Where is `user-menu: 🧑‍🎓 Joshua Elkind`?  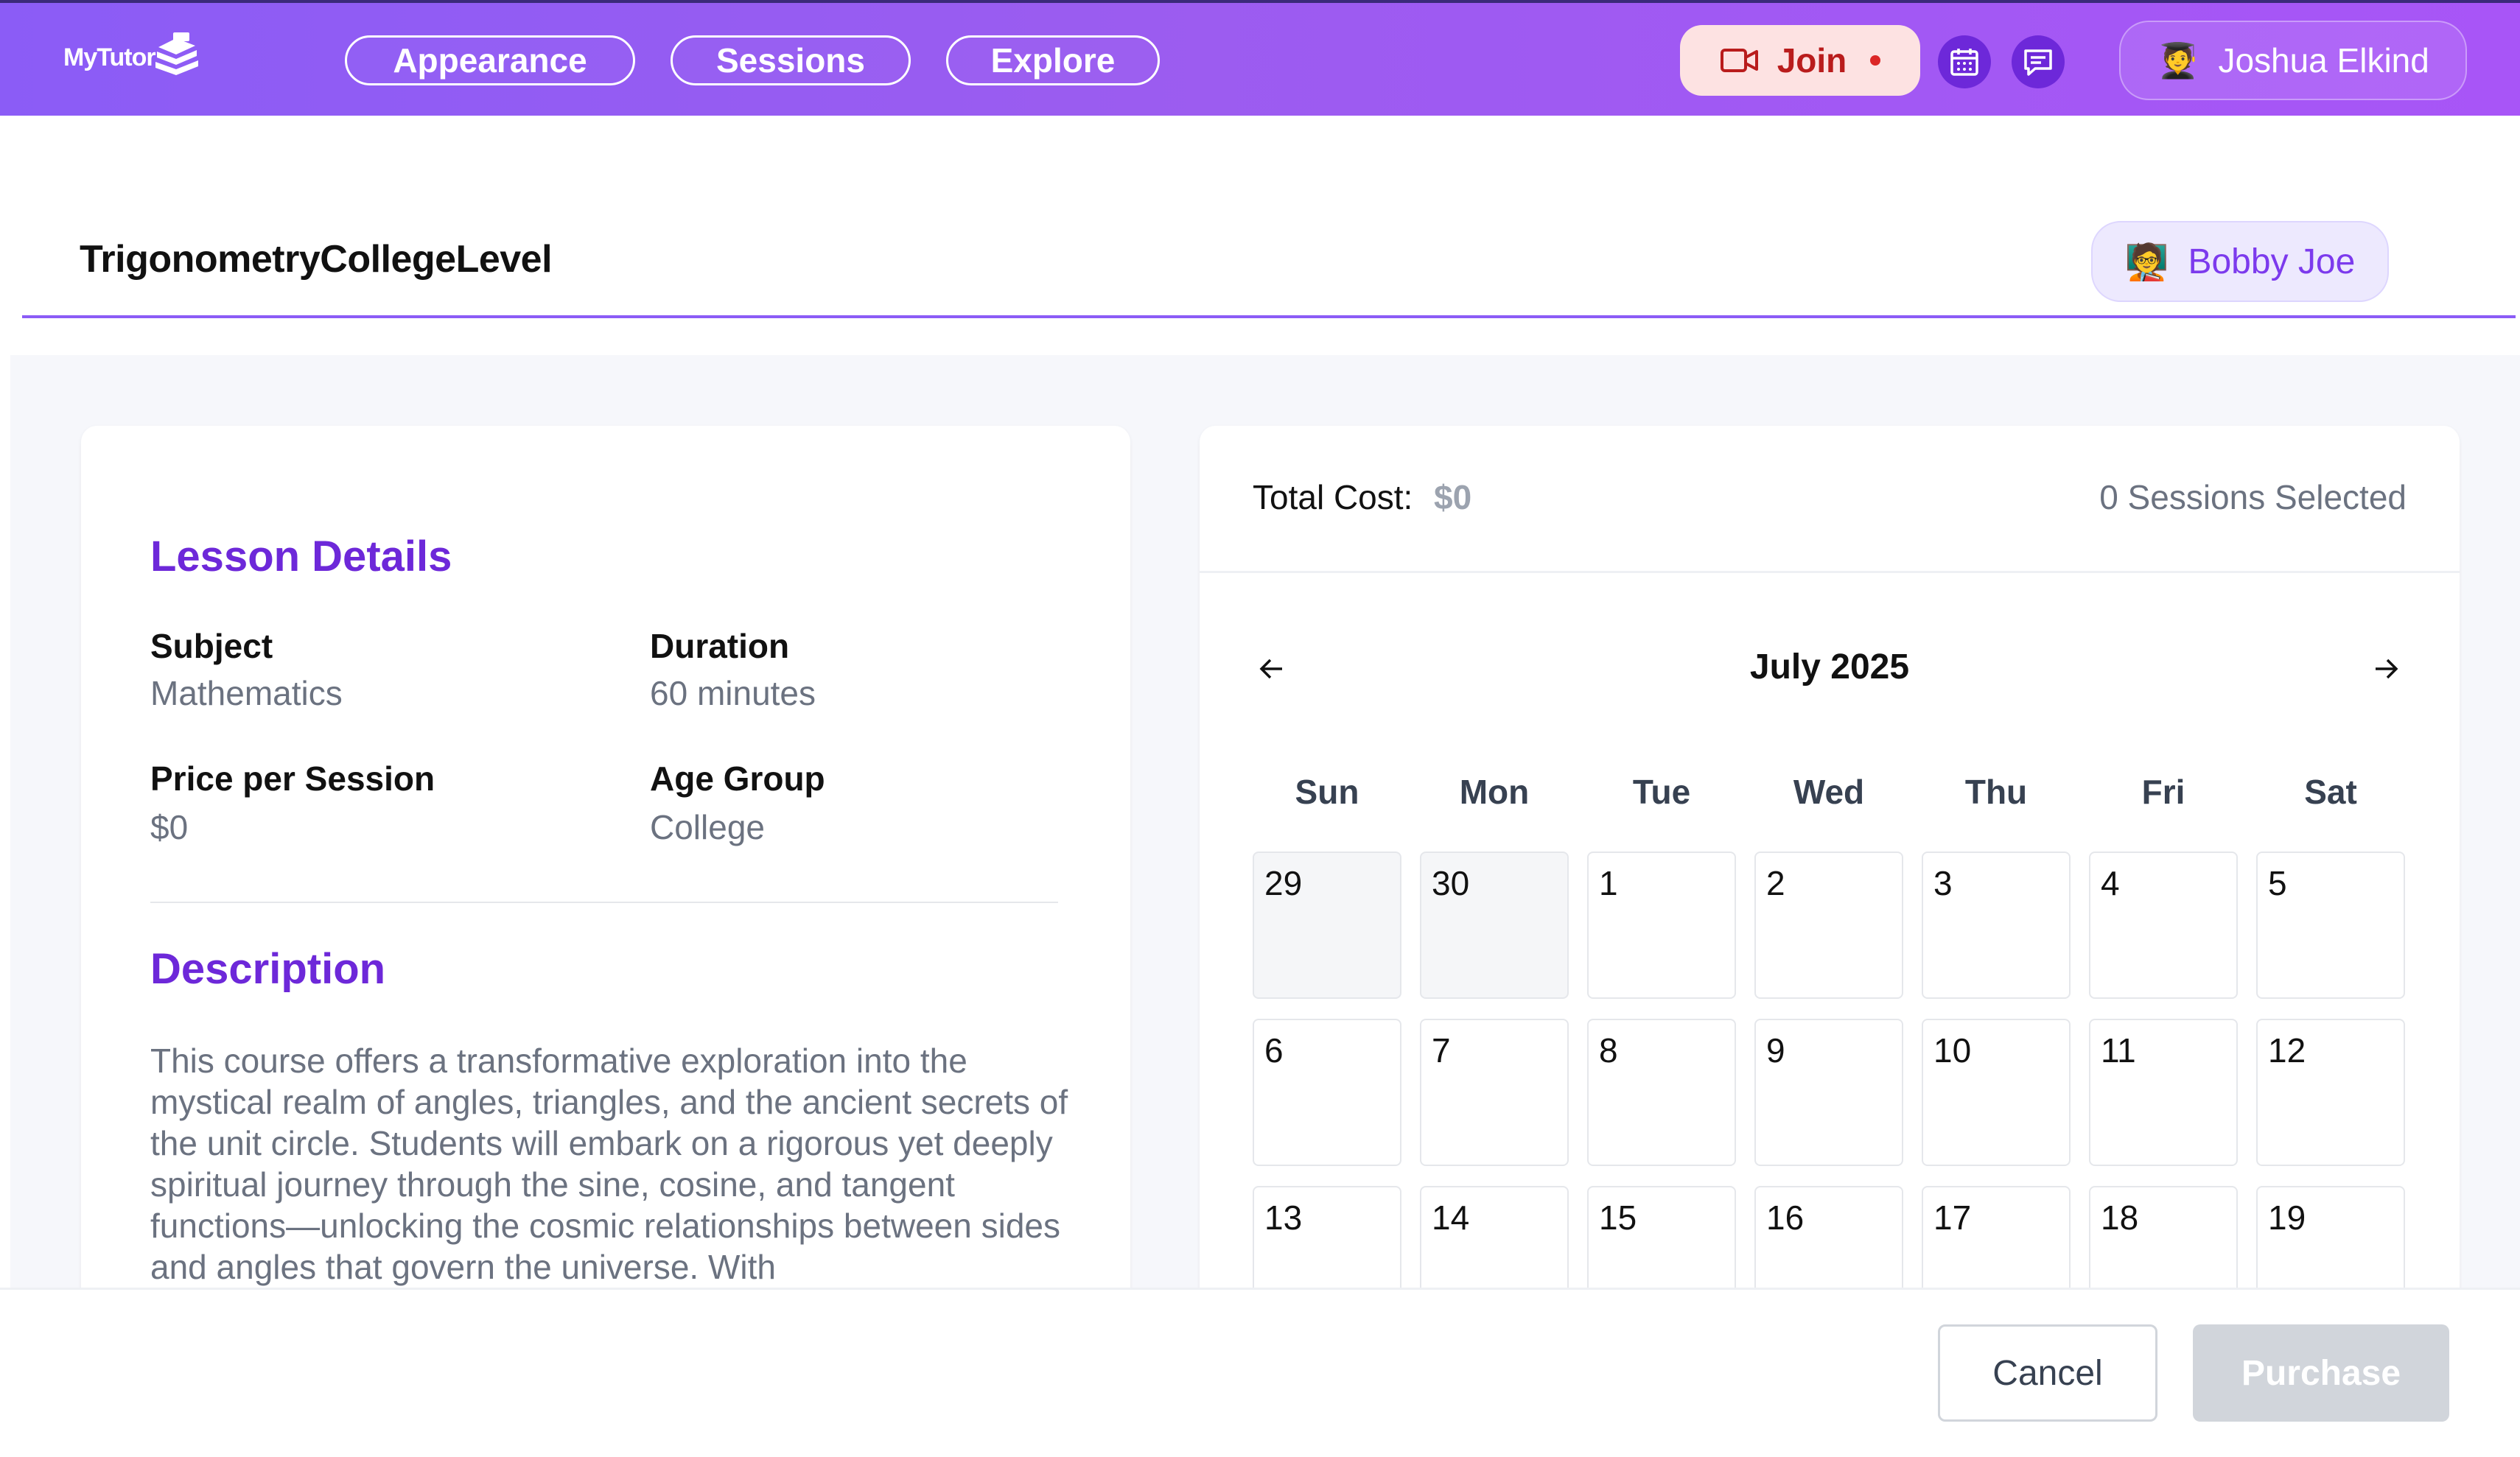 user-menu: 🧑‍🎓 Joshua Elkind is located at coordinates (2293, 61).